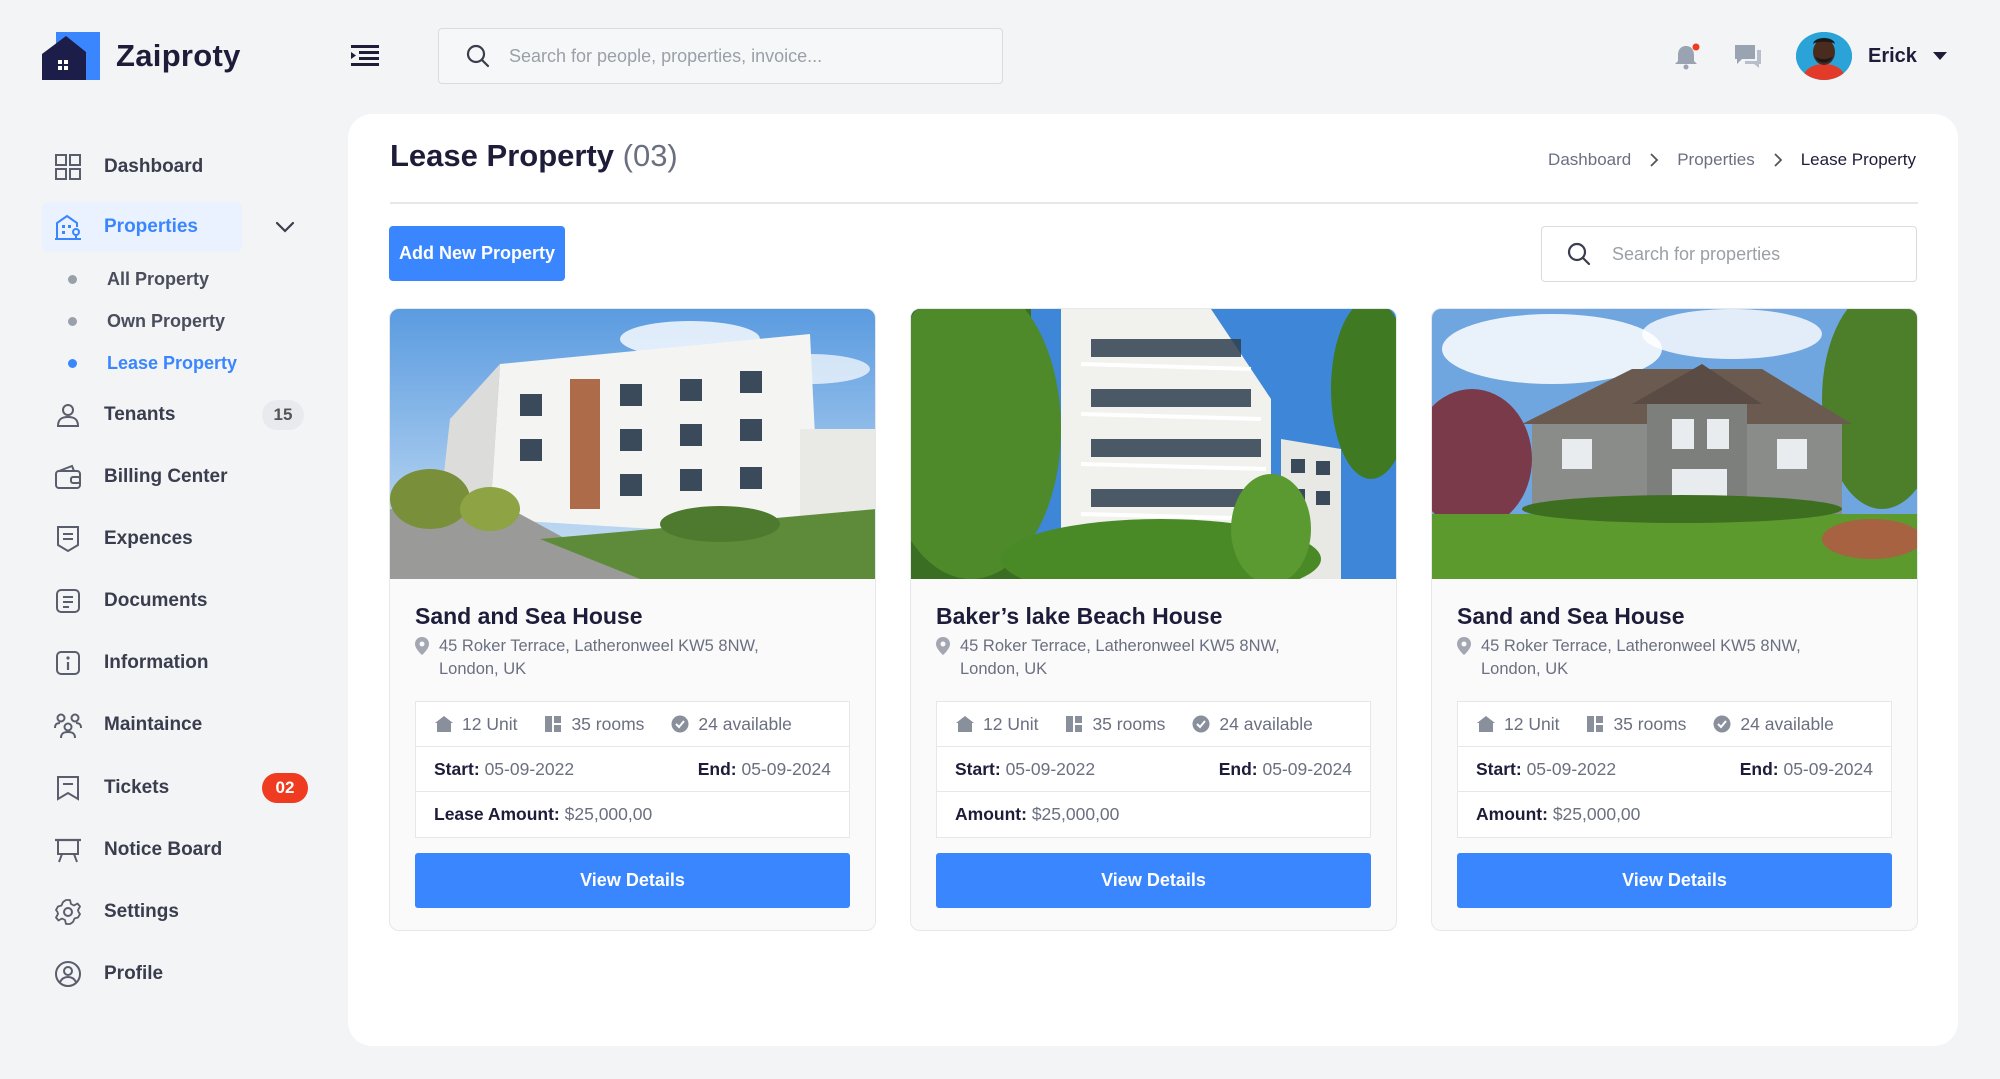  I want to click on profile-icon, so click(68, 974).